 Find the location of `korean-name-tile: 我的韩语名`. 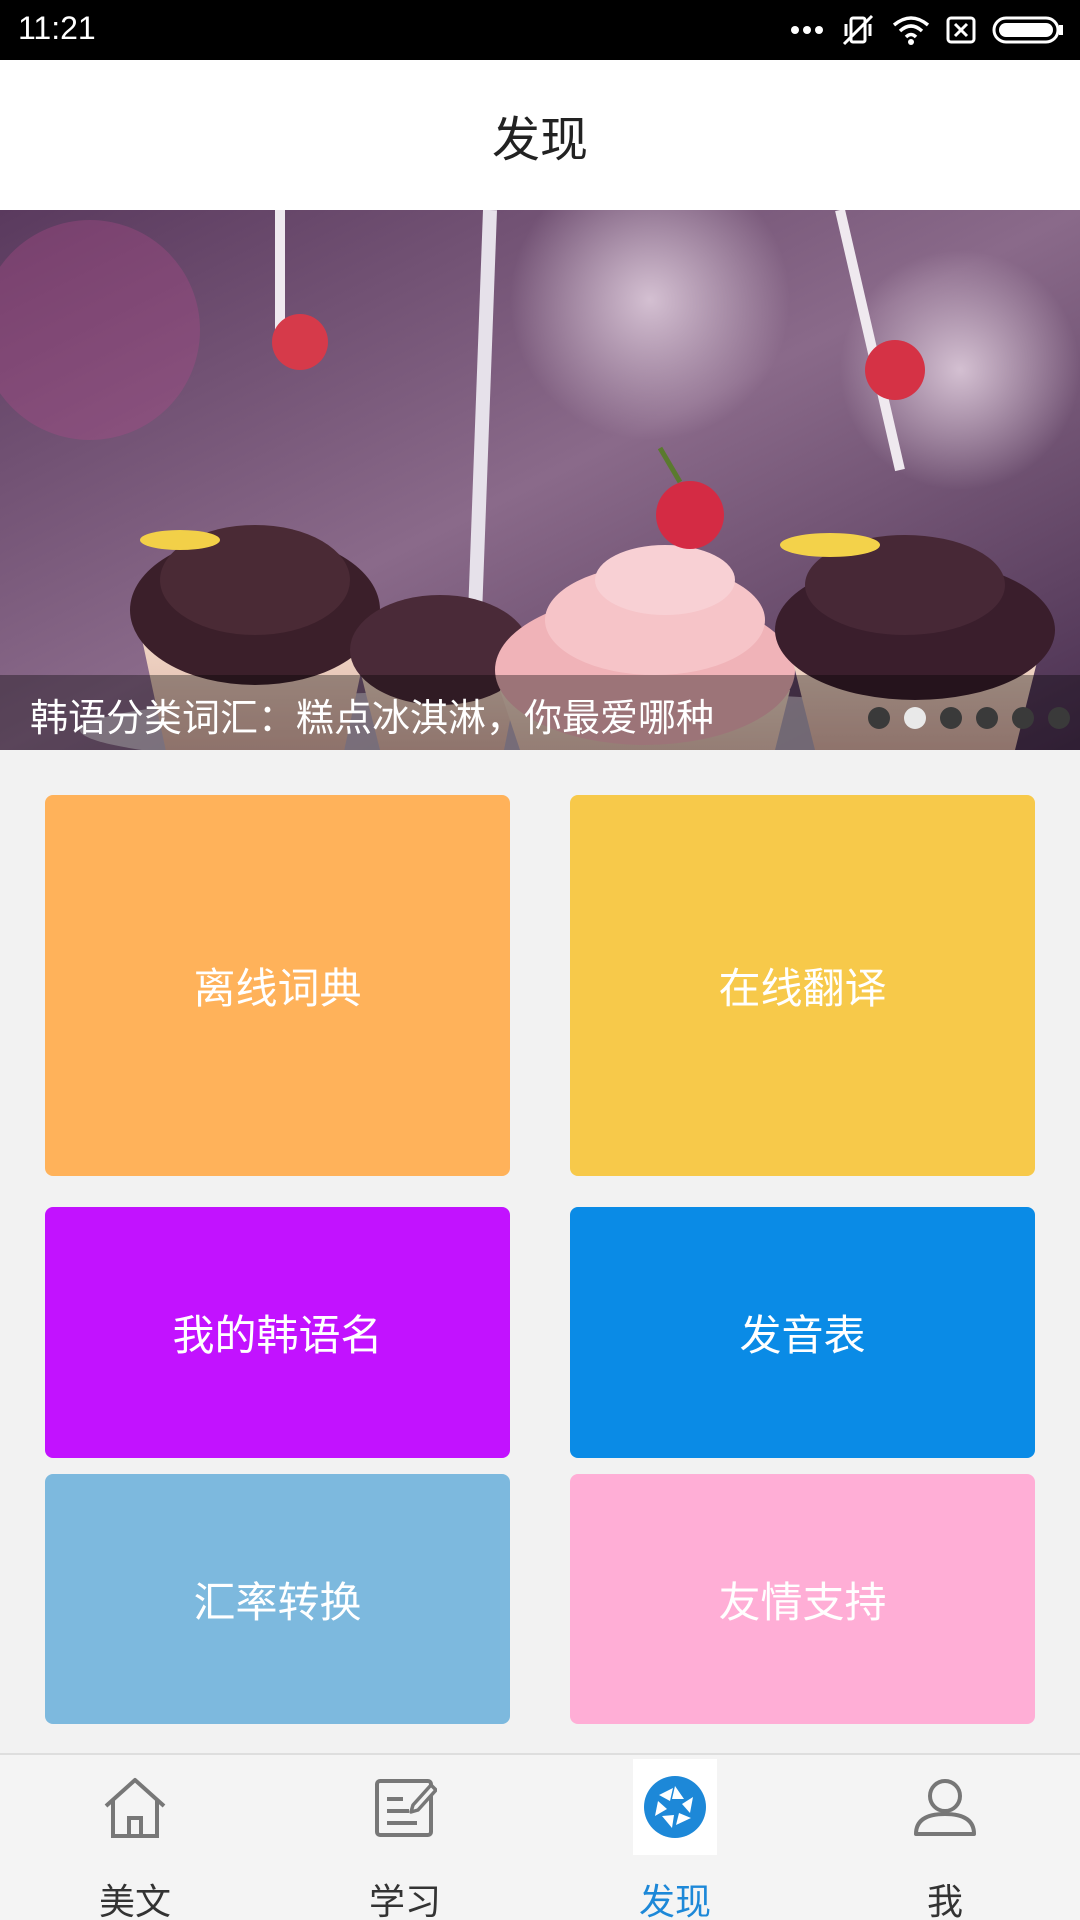

korean-name-tile: 我的韩语名 is located at coordinates (277, 1332).